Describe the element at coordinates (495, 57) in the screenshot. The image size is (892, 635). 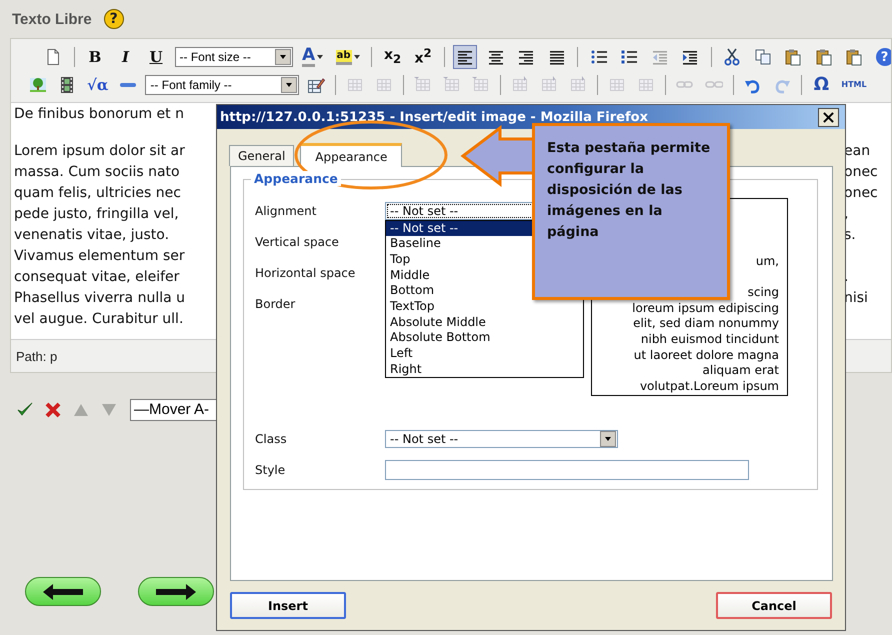
I see `align-center-icon` at that location.